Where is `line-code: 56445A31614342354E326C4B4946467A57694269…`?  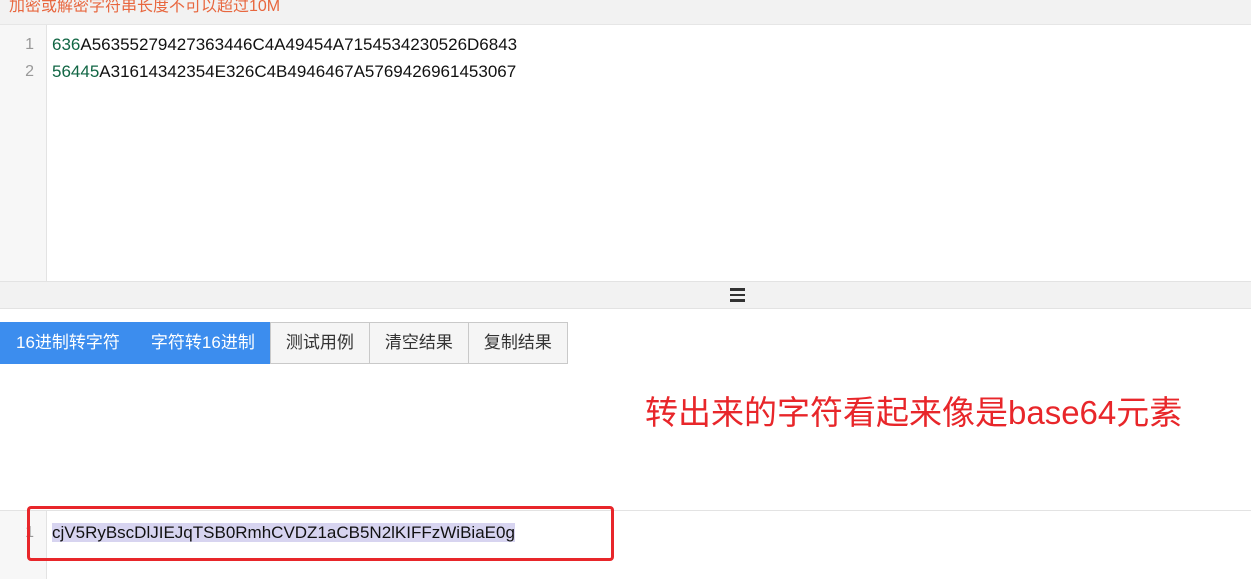 line-code: 56445A31614342354E326C4B4946467A57694269… is located at coordinates (284, 71).